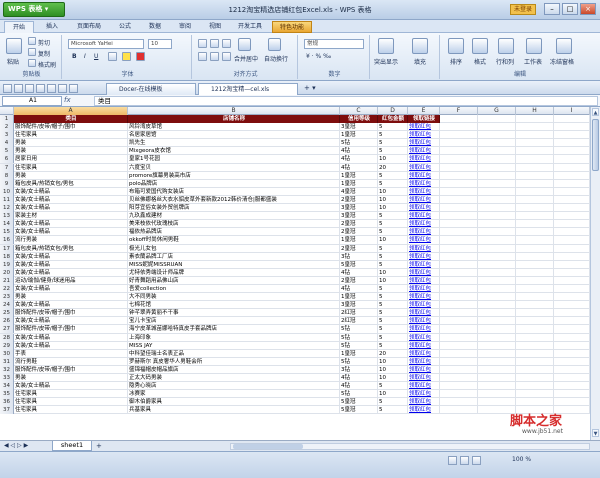 This screenshot has width=600, height=478. Describe the element at coordinates (7, 159) in the screenshot. I see `row-header: 6` at that location.